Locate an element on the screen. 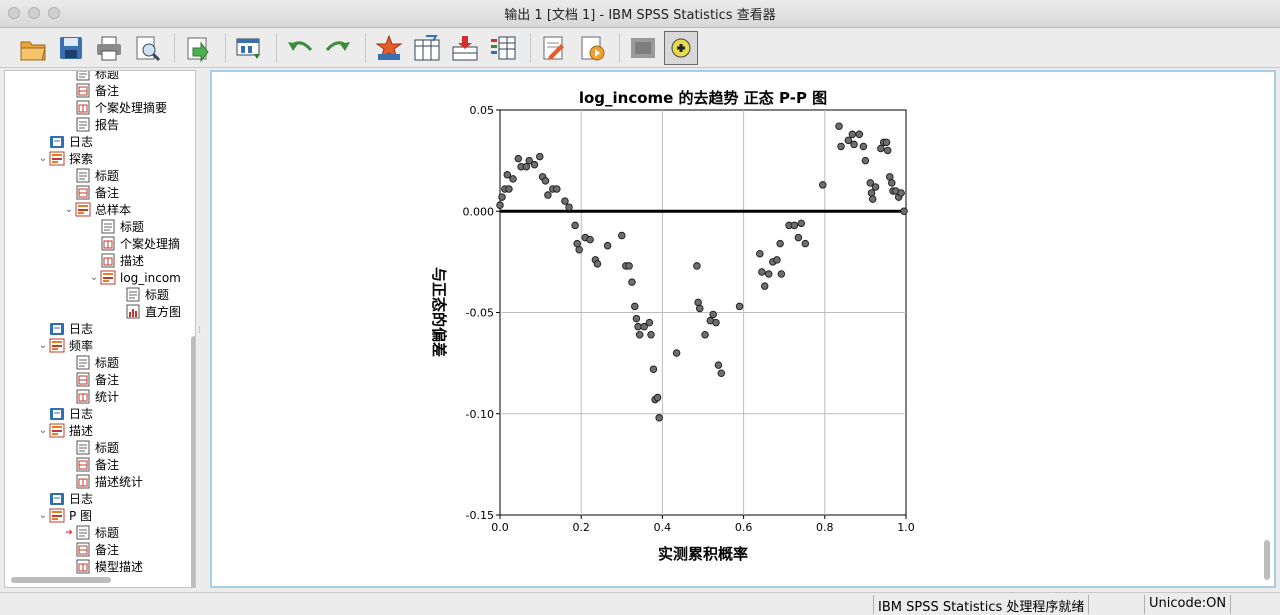 The image size is (1280, 615). outline-item: 直方图 is located at coordinates (147, 311).